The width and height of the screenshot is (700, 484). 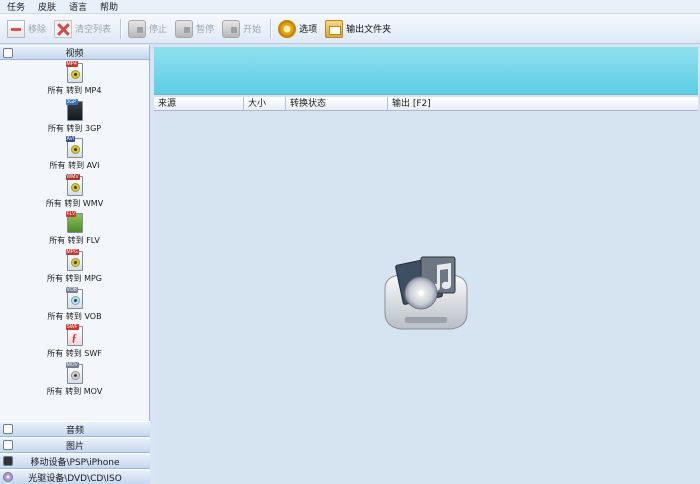 What do you see at coordinates (78, 6) in the screenshot?
I see `menu-language: 语言` at bounding box center [78, 6].